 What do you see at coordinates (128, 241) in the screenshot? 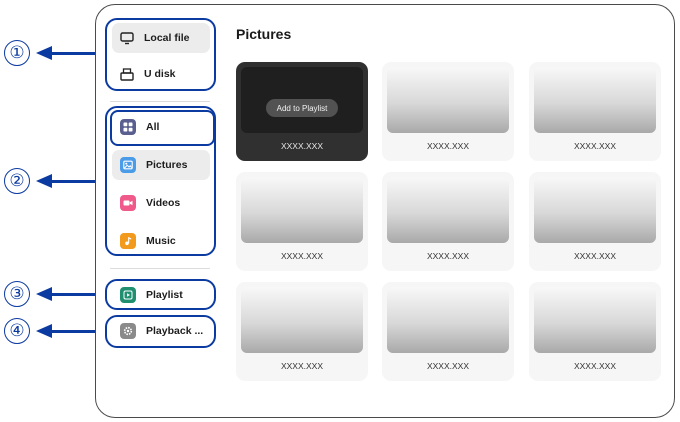
I see `music-note-icon` at bounding box center [128, 241].